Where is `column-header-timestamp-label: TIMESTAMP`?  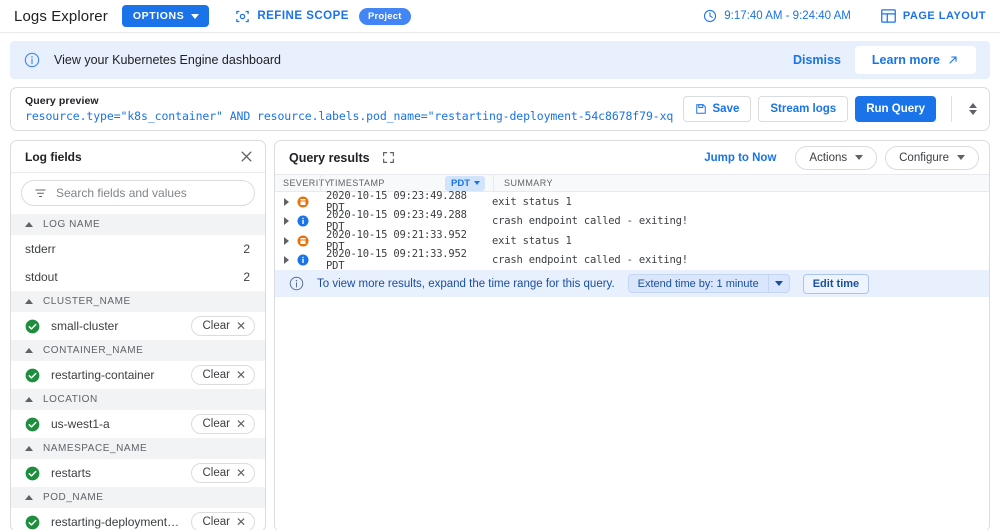 column-header-timestamp-label: TIMESTAMP is located at coordinates (357, 183).